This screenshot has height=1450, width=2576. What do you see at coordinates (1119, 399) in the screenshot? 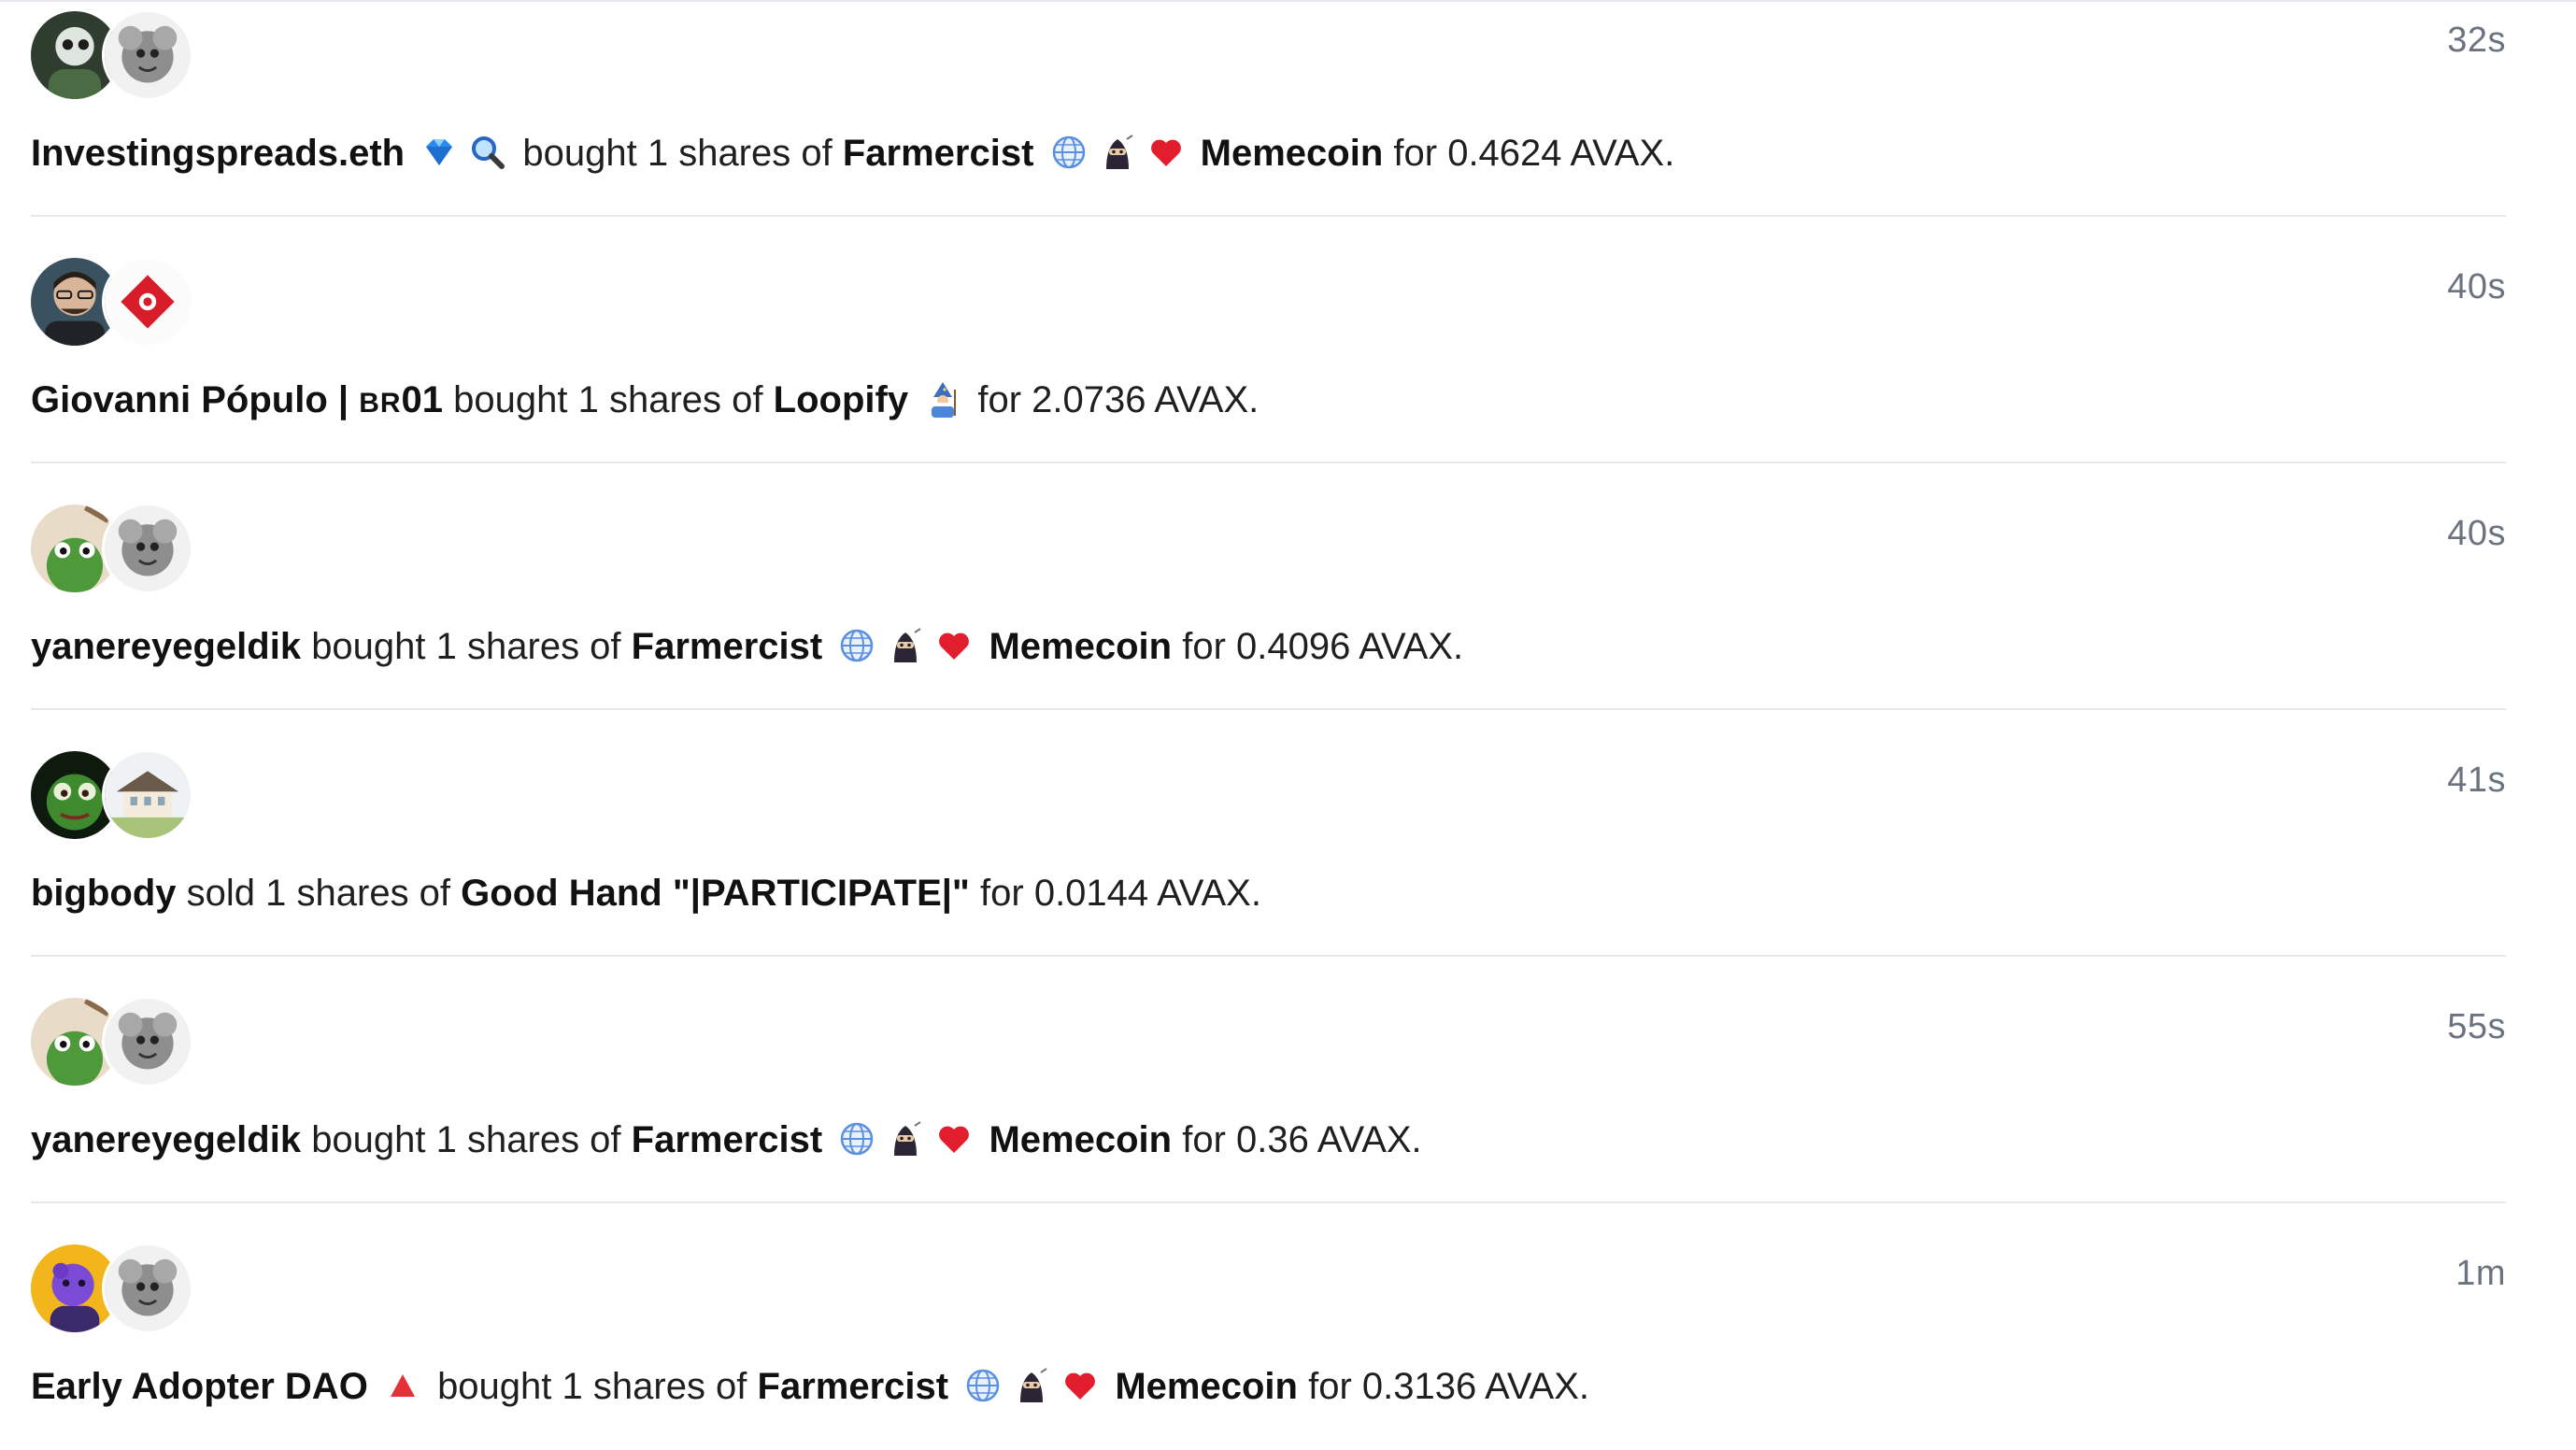
I see `price-text: for 2.0736 AVAX.` at bounding box center [1119, 399].